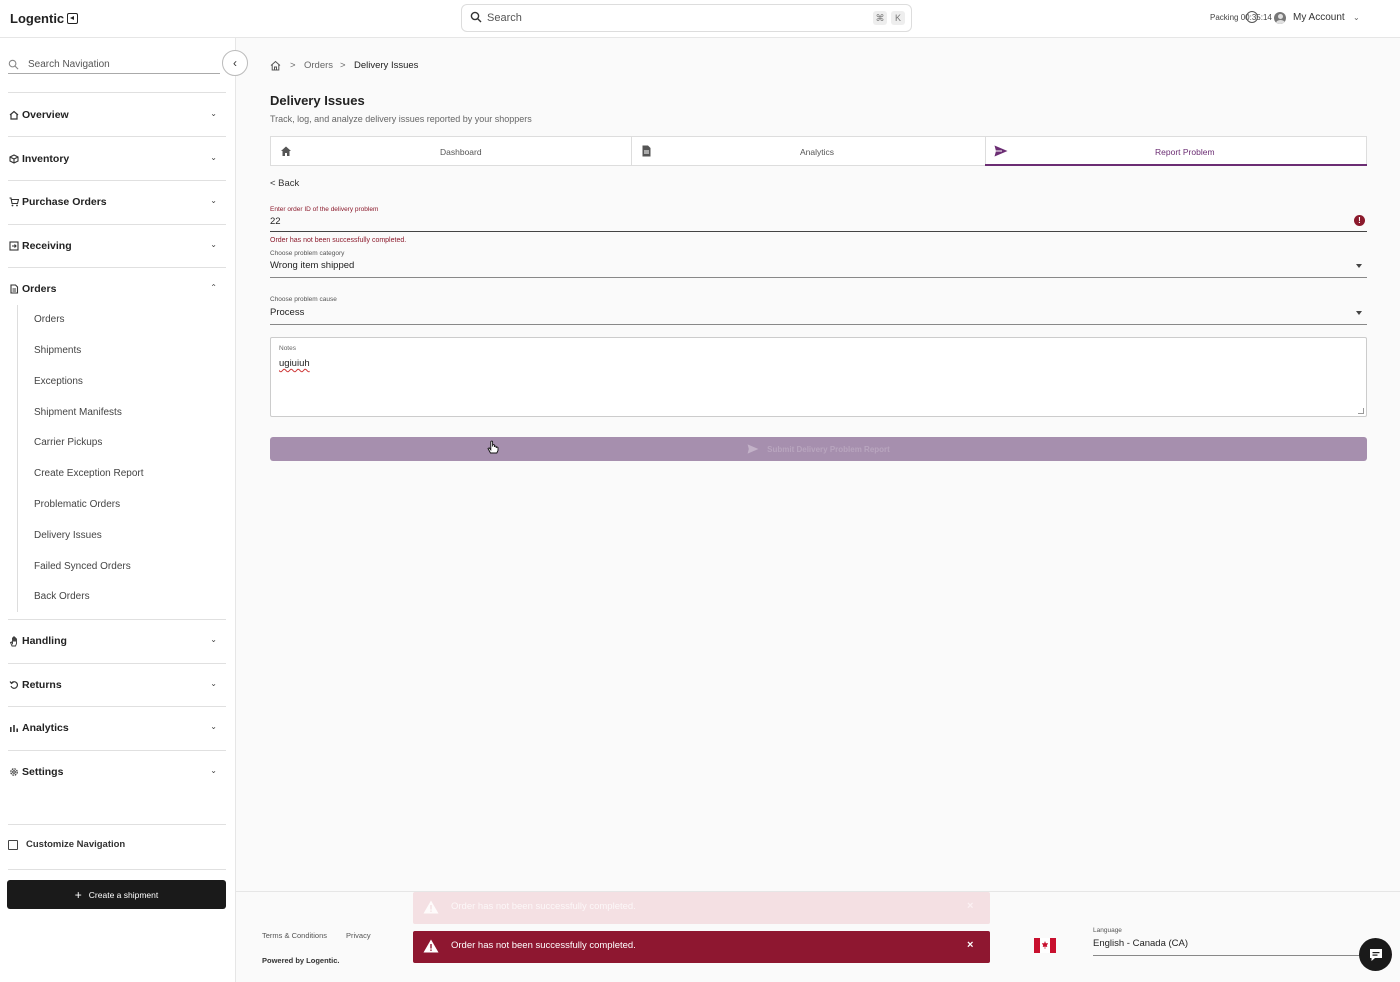 Image resolution: width=1400 pixels, height=982 pixels. Describe the element at coordinates (451, 151) in the screenshot. I see `tab-dashboard: Dashboard` at that location.